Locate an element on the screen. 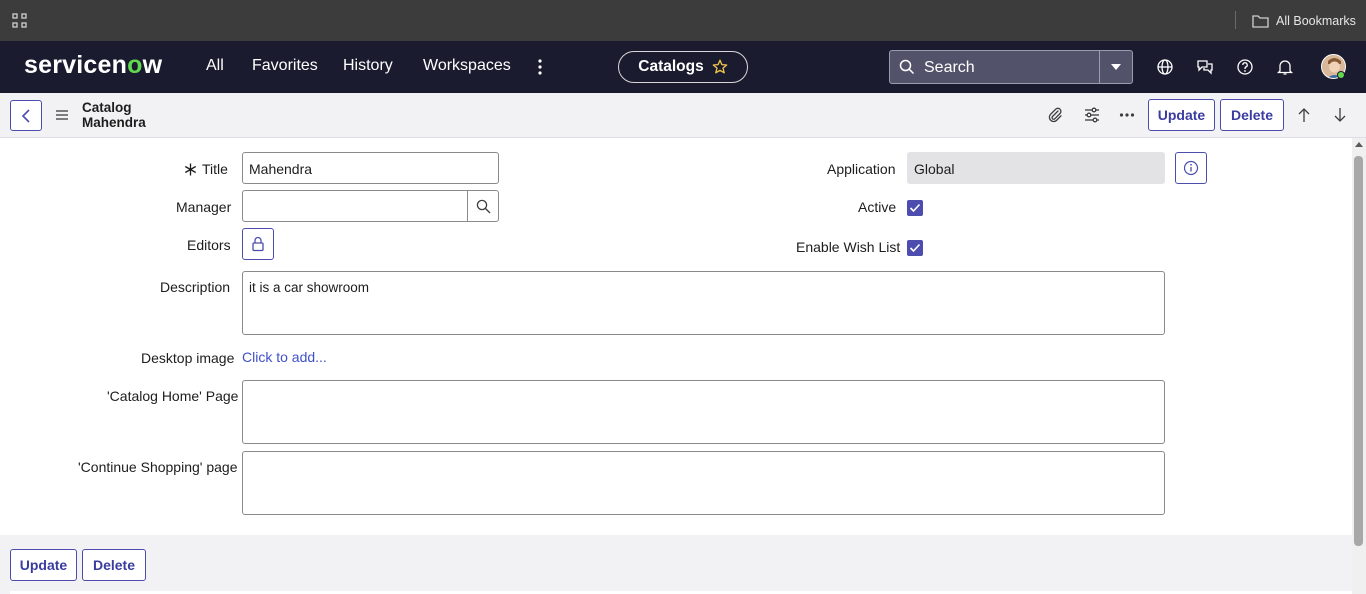  global-search-input: Search is located at coordinates (1011, 67).